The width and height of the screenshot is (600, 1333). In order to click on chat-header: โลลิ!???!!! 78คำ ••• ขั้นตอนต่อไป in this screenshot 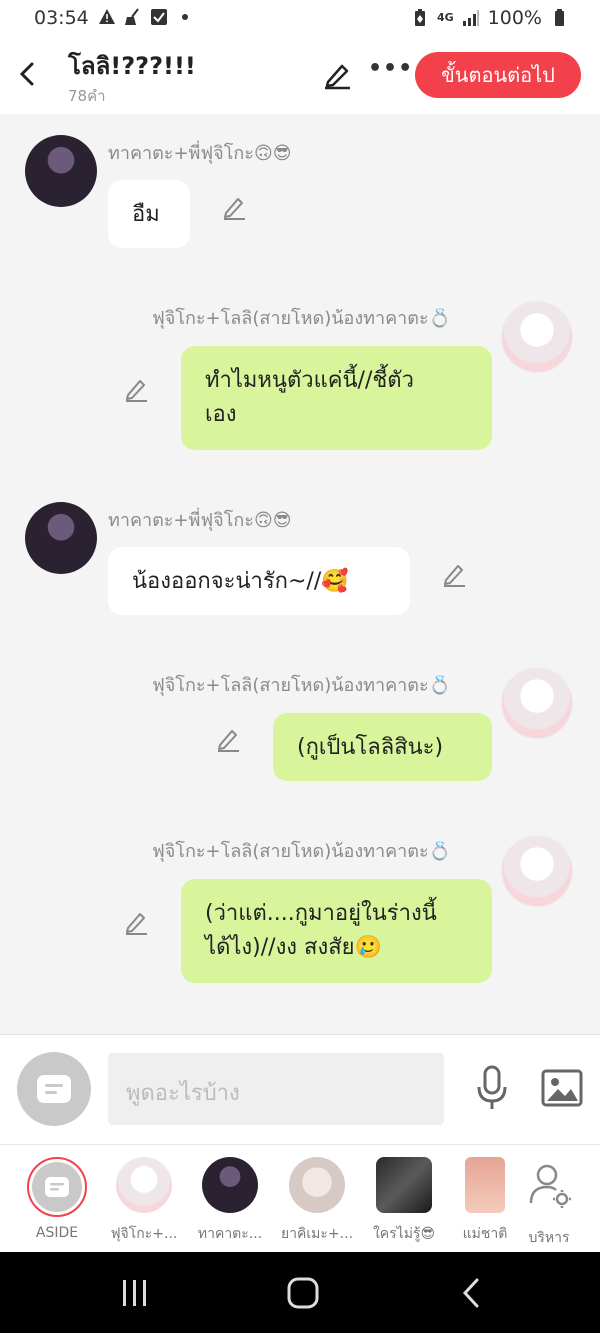, I will do `click(300, 76)`.